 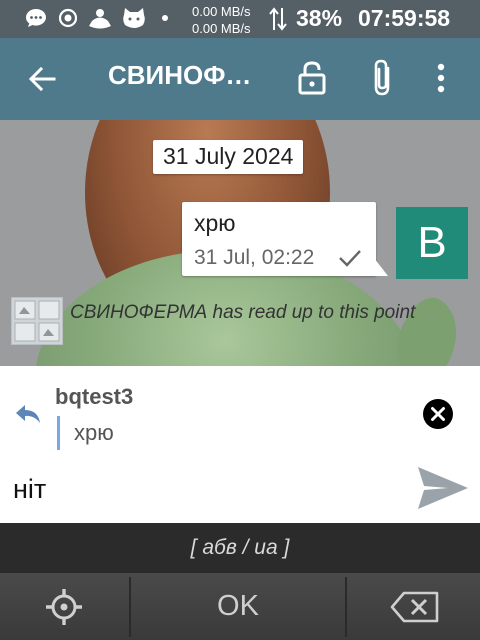 I want to click on paperclip-icon, so click(x=383, y=78).